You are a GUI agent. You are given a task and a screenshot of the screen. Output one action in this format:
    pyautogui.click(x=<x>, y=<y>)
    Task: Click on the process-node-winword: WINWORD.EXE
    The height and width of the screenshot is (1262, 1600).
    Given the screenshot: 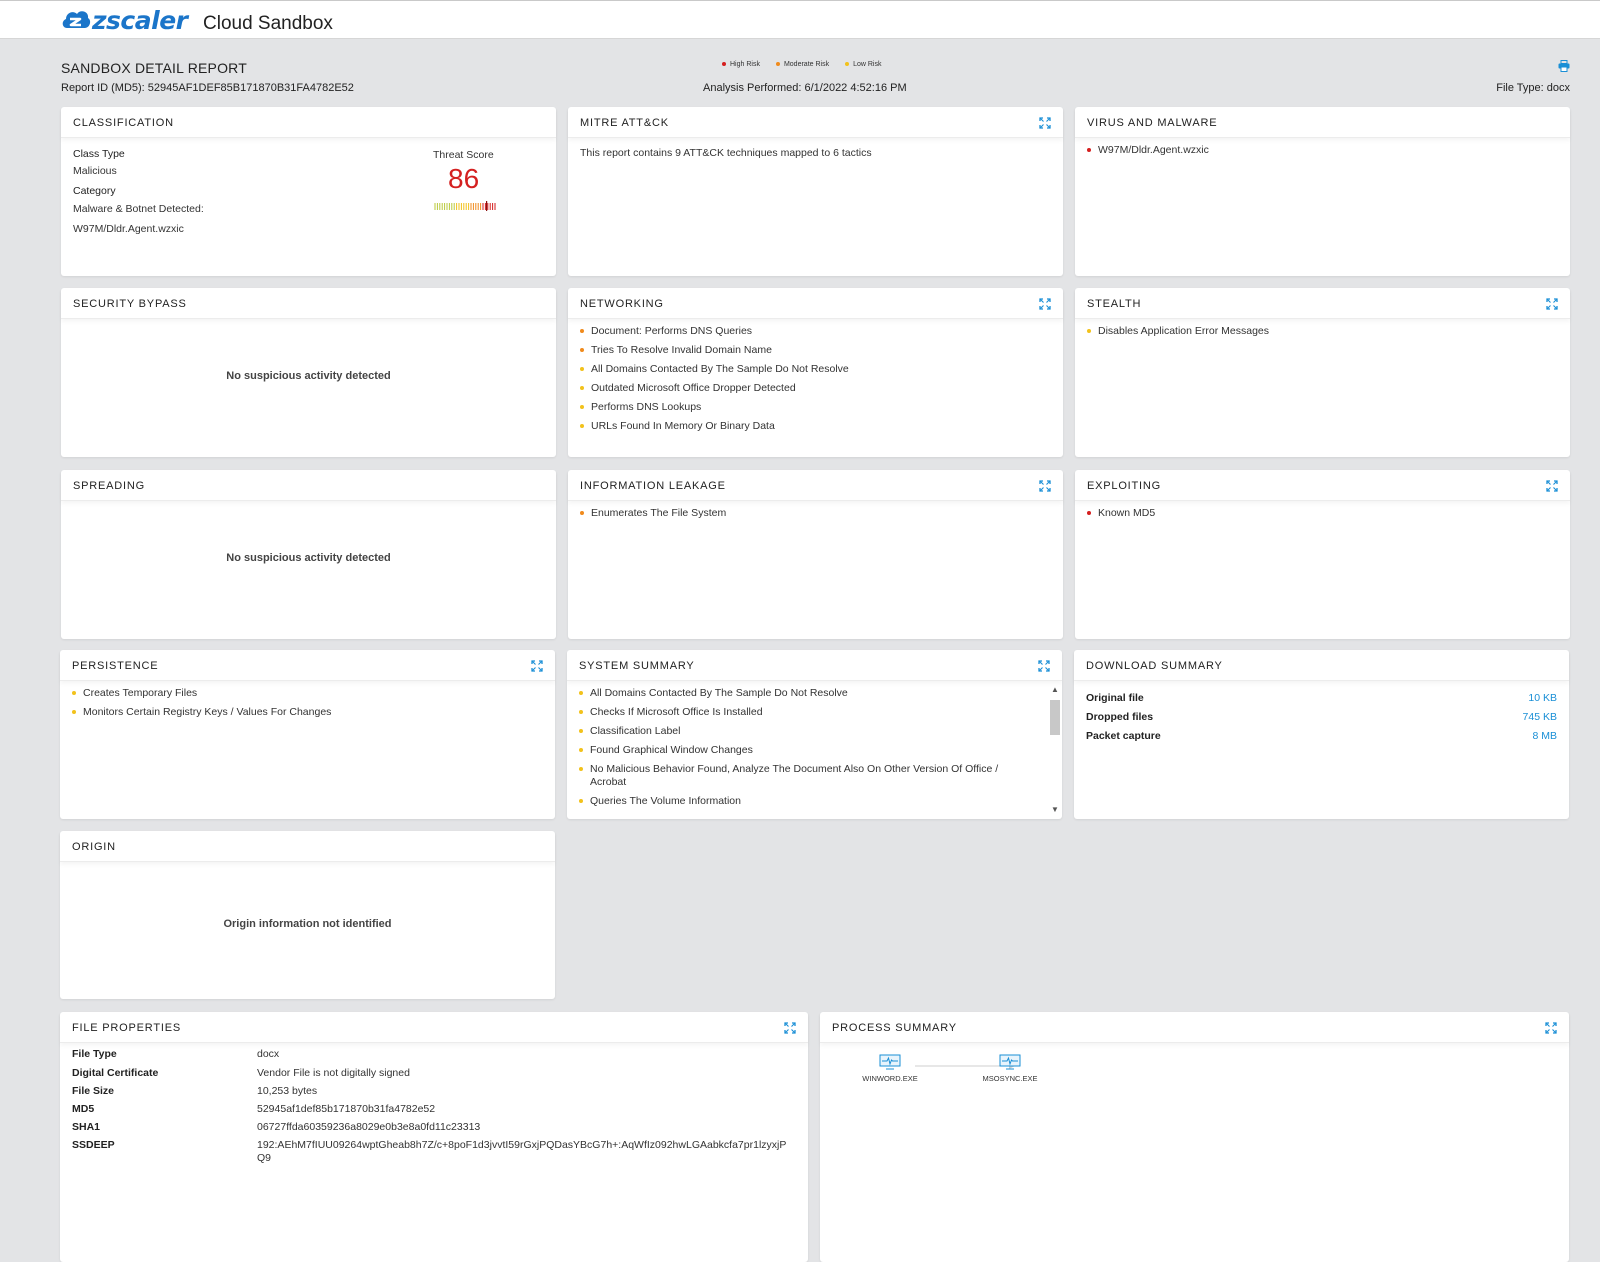 What is the action you would take?
    pyautogui.click(x=890, y=1068)
    